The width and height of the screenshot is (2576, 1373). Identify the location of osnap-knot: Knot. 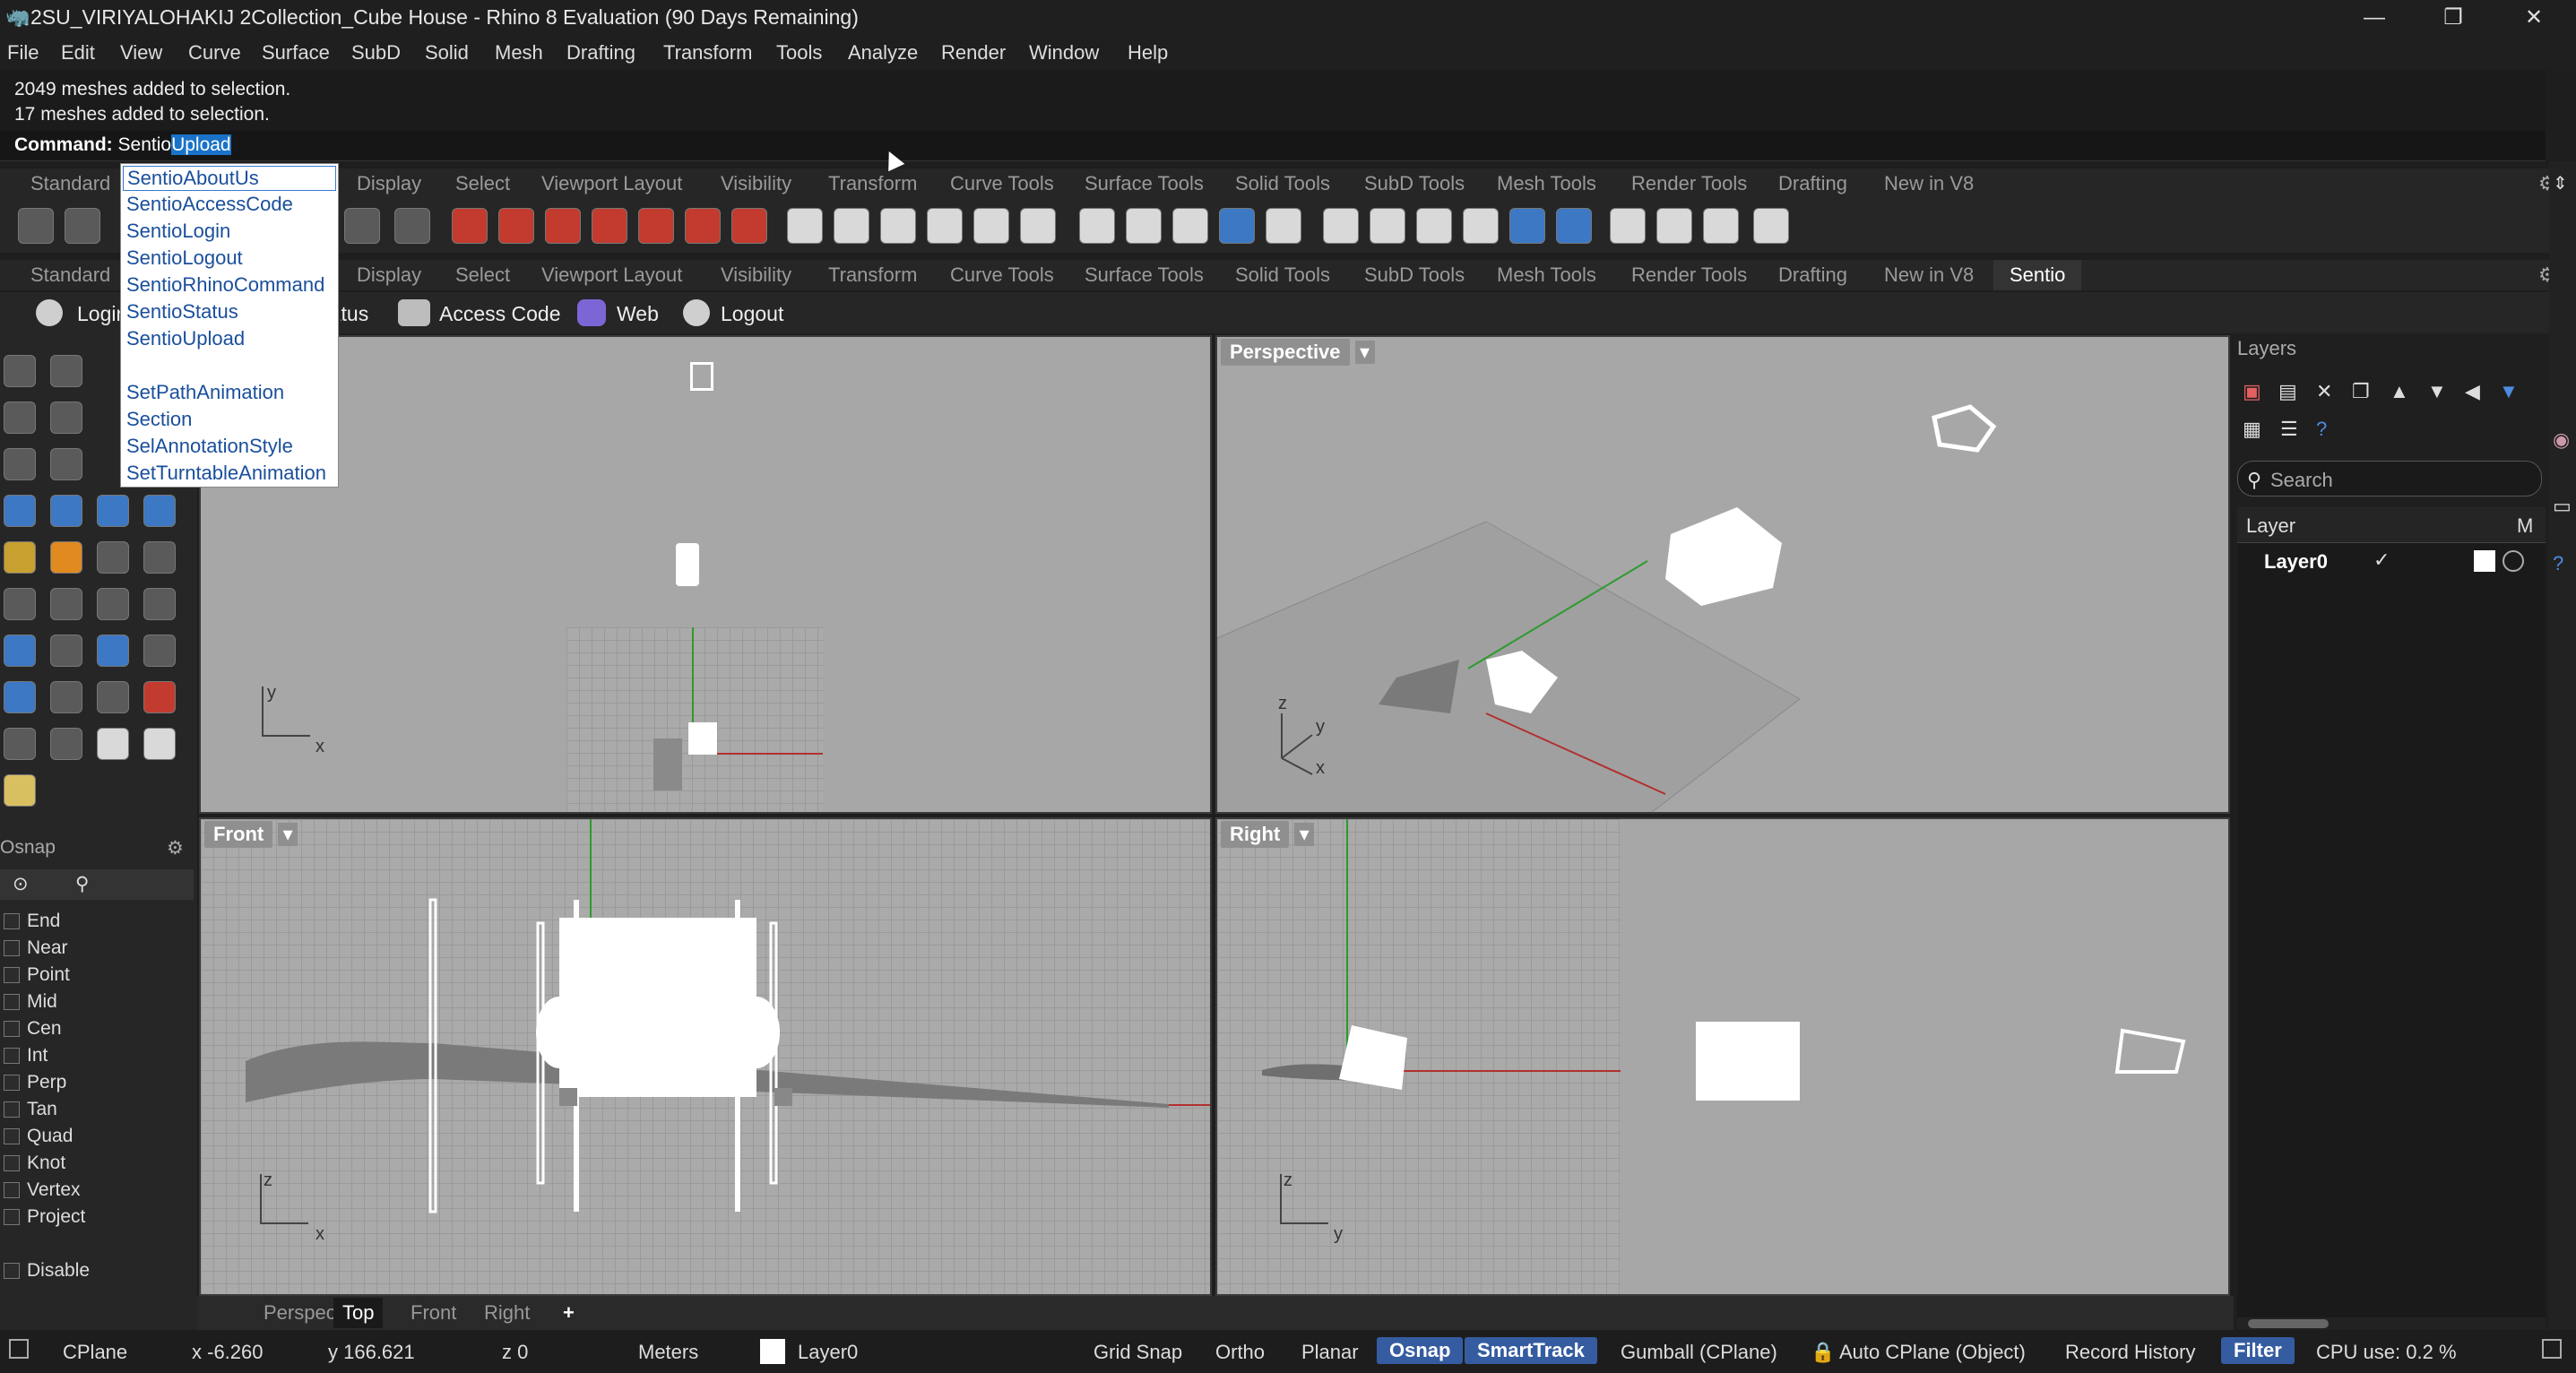
(34, 1163).